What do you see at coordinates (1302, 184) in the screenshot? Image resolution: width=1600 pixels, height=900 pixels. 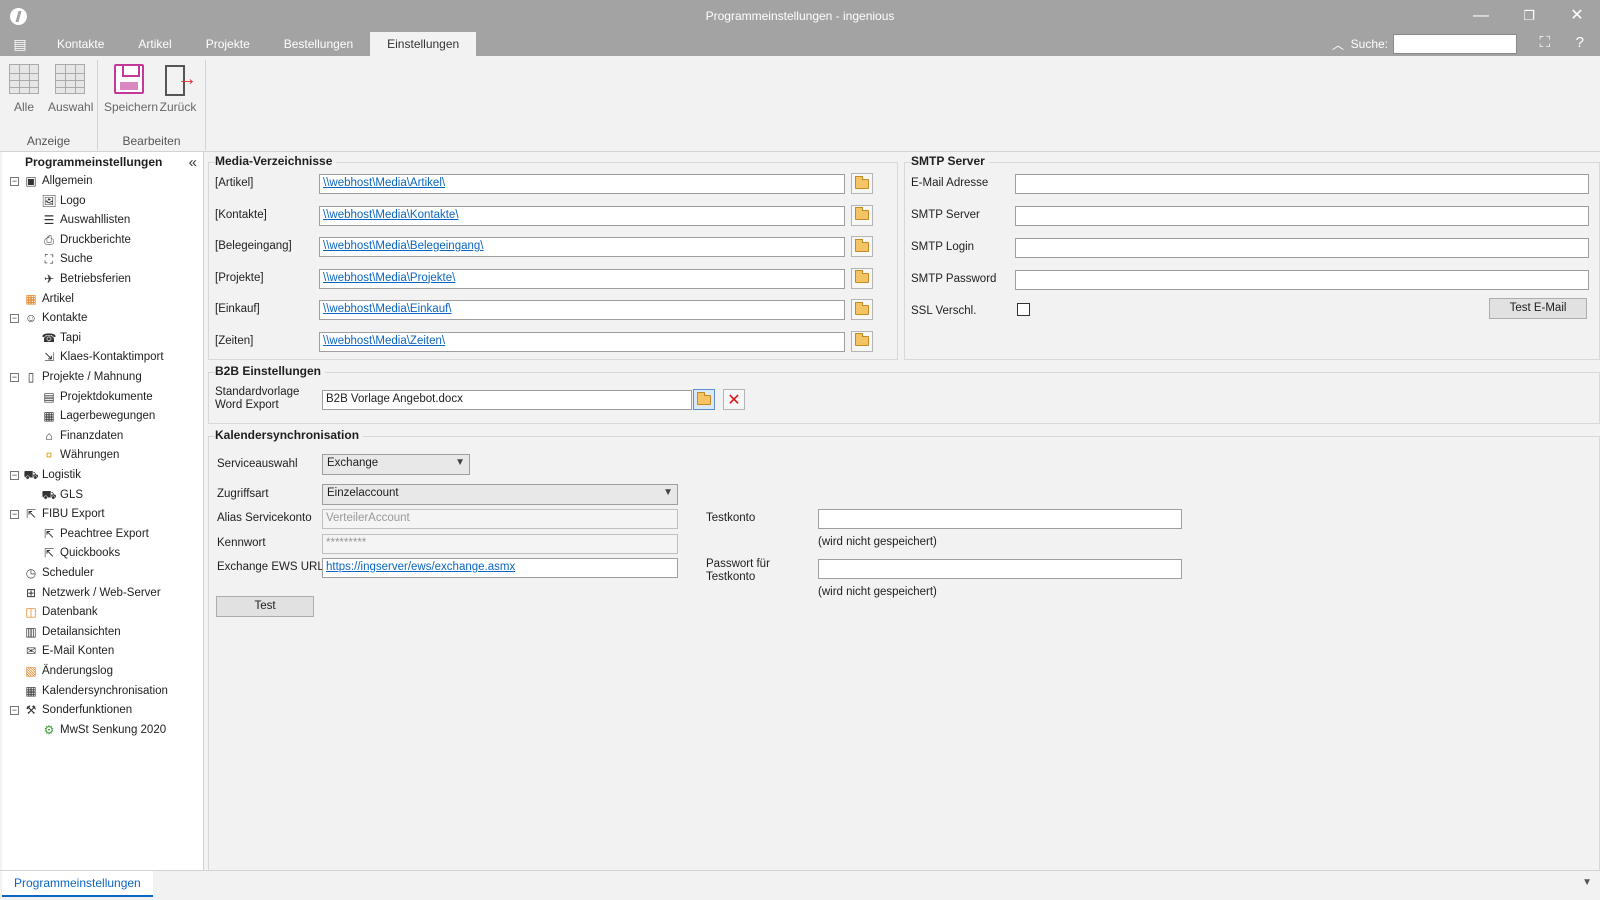 I see `smtp-email-field` at bounding box center [1302, 184].